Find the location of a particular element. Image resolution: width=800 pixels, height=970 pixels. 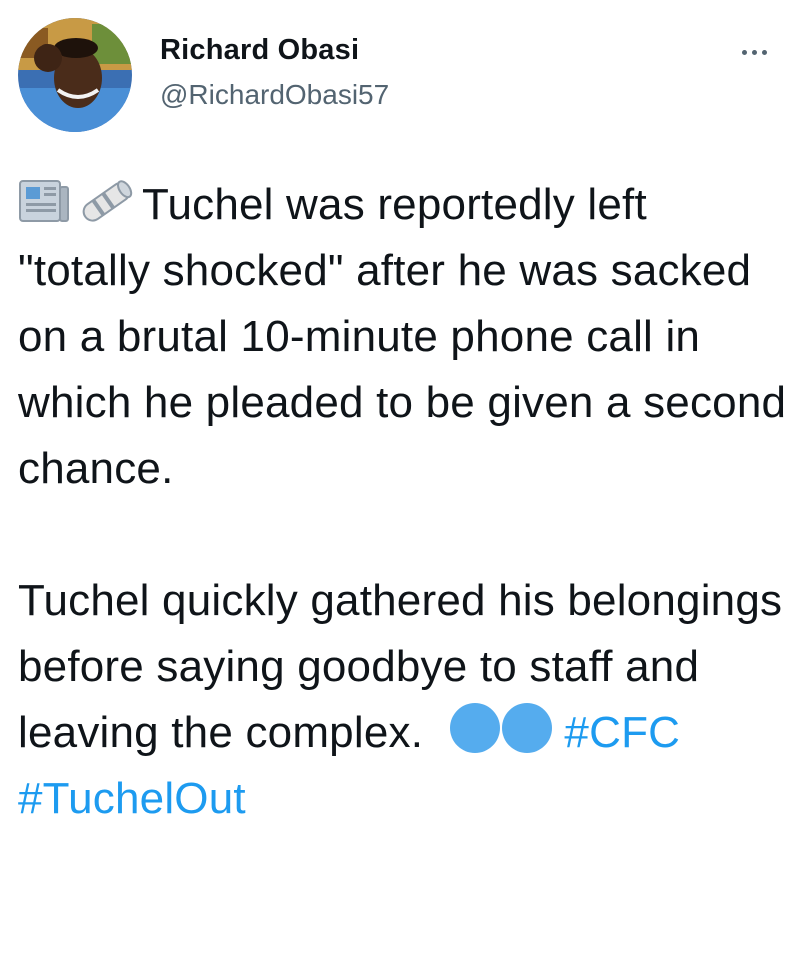

author-handle: @RichardObasi57 is located at coordinates (274, 95).